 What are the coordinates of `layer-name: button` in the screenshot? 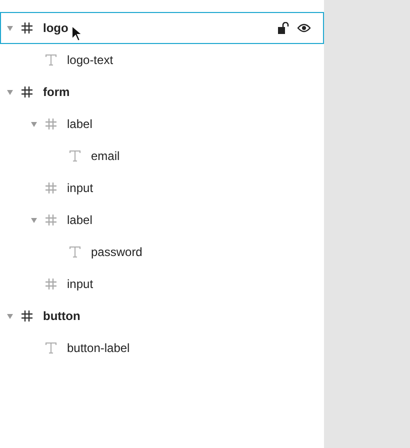 It's located at (61, 316).